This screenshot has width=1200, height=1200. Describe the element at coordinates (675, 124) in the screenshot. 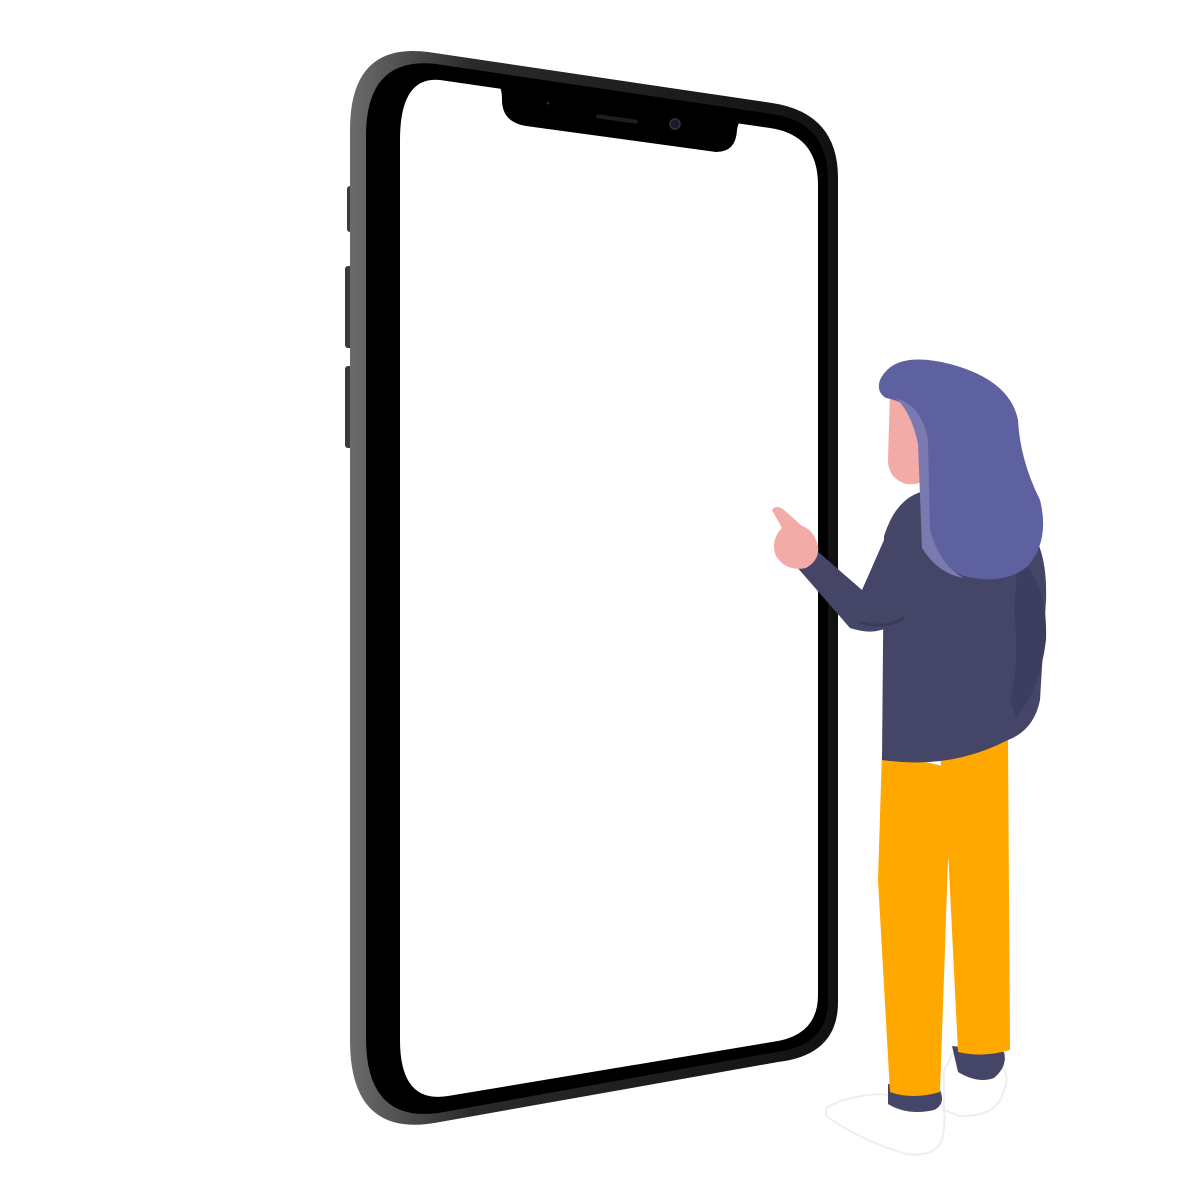

I see `phone-front-camera-icon` at that location.